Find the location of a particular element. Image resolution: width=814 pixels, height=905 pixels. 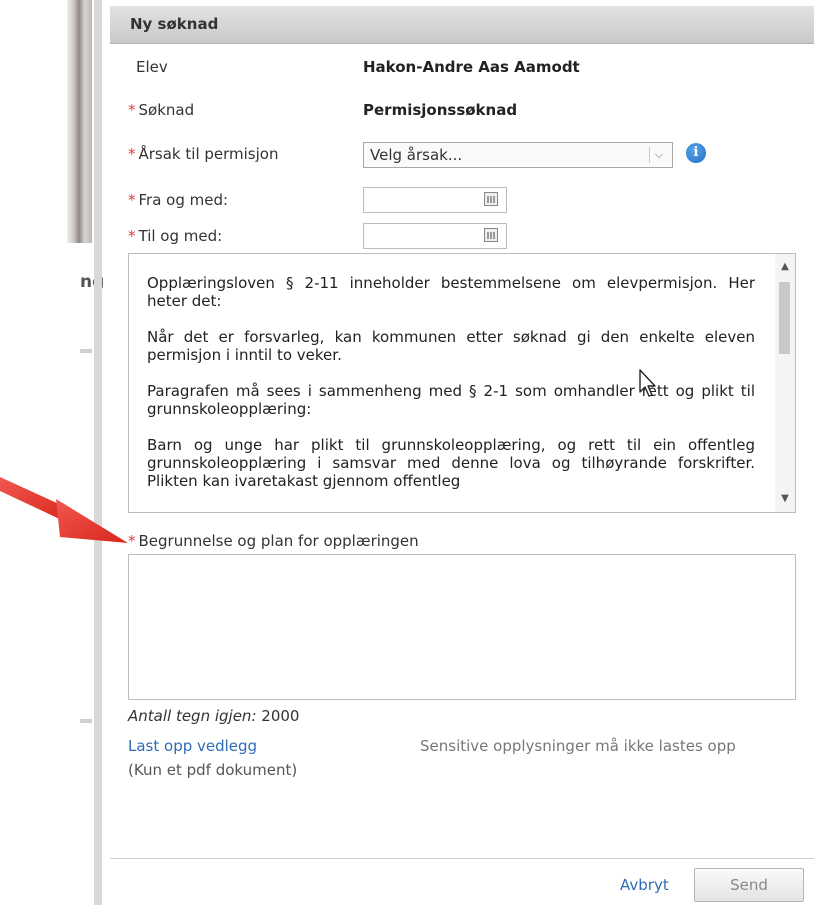

from-date-label: * Fra og med: is located at coordinates (178, 200).